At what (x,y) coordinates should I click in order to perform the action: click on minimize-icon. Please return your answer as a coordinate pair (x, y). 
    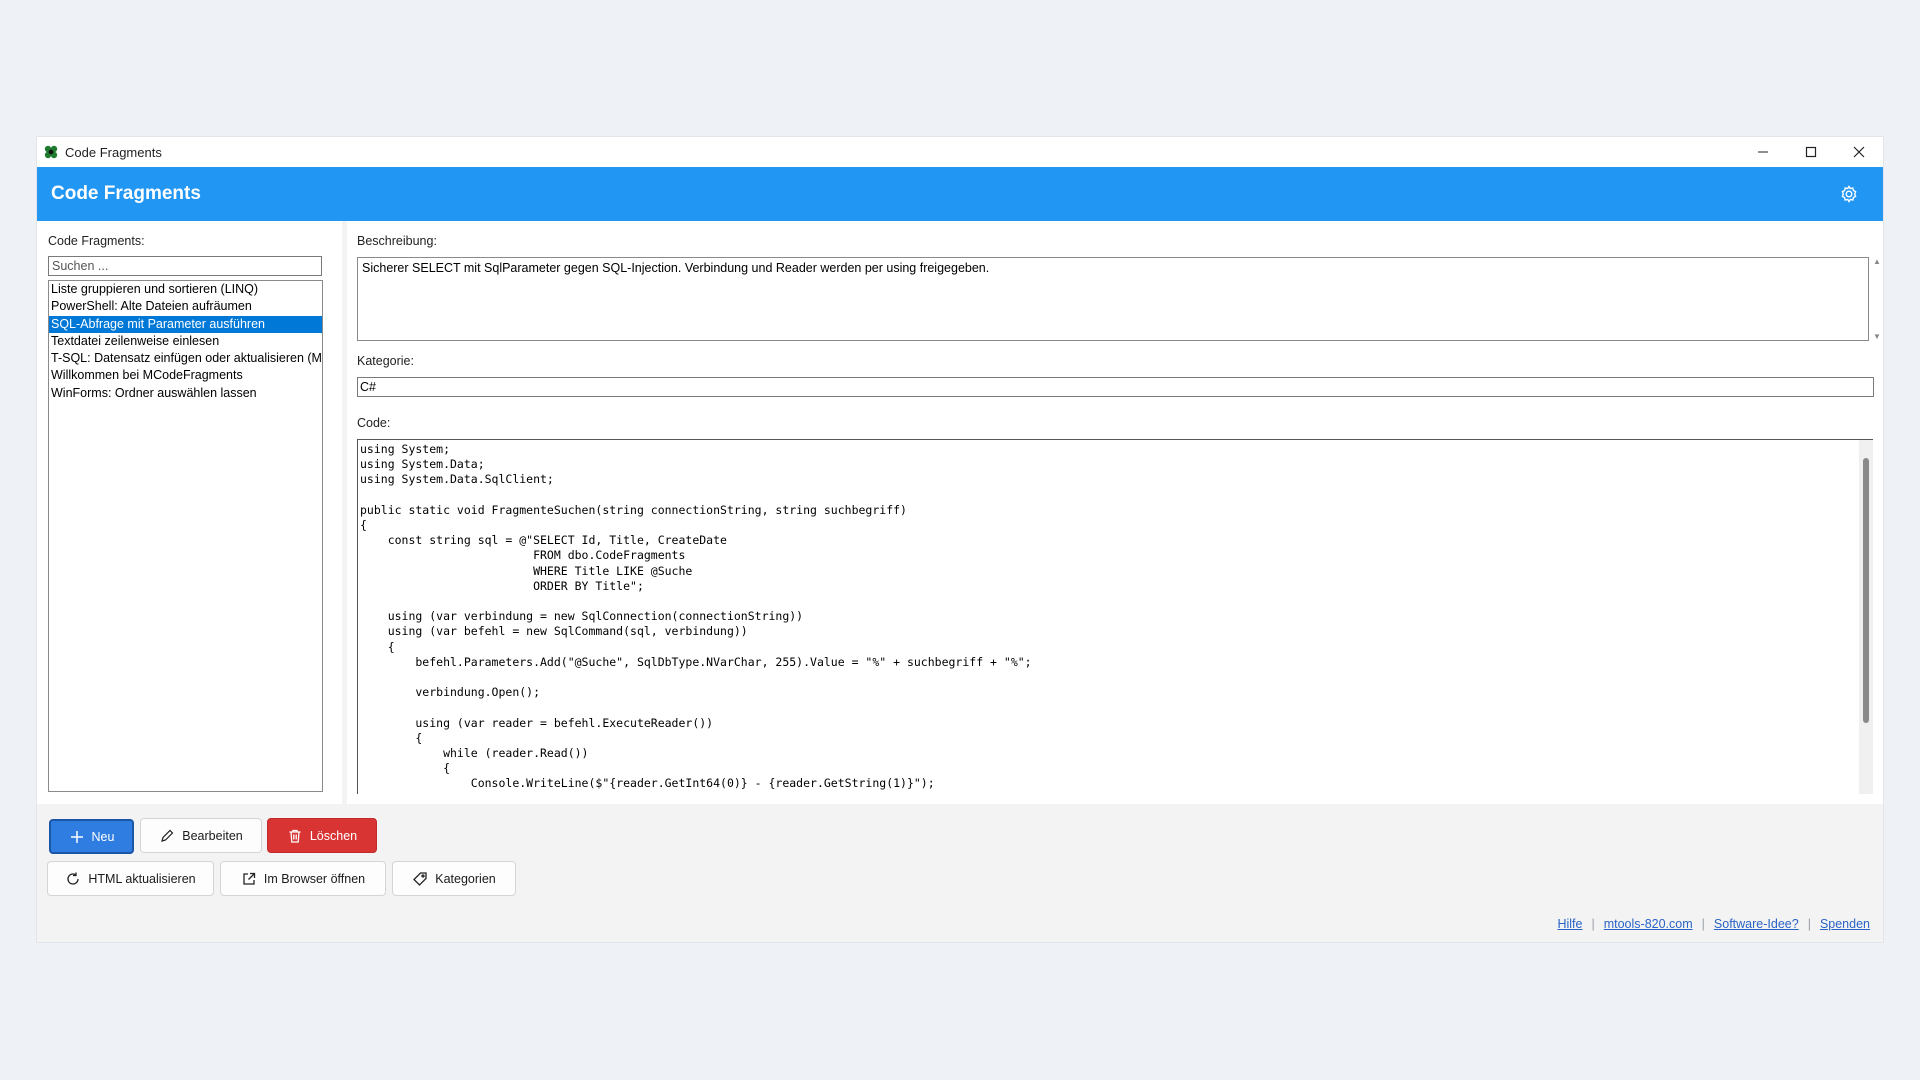
    Looking at the image, I should click on (1763, 152).